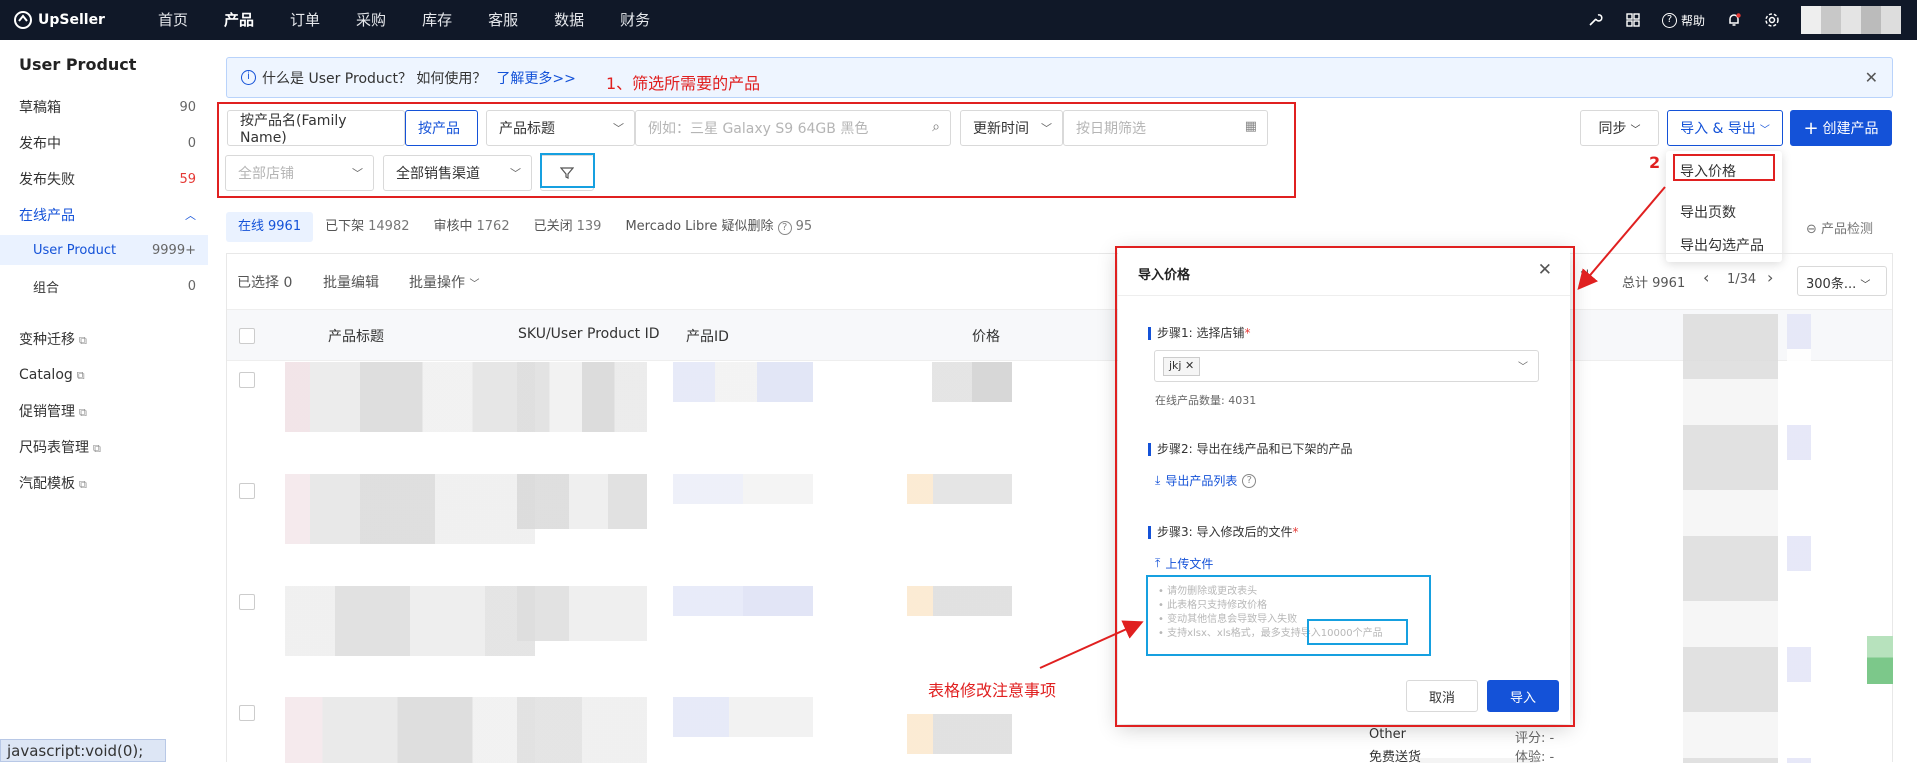  Describe the element at coordinates (1091, 644) in the screenshot. I see `arrow-to-notes` at that location.